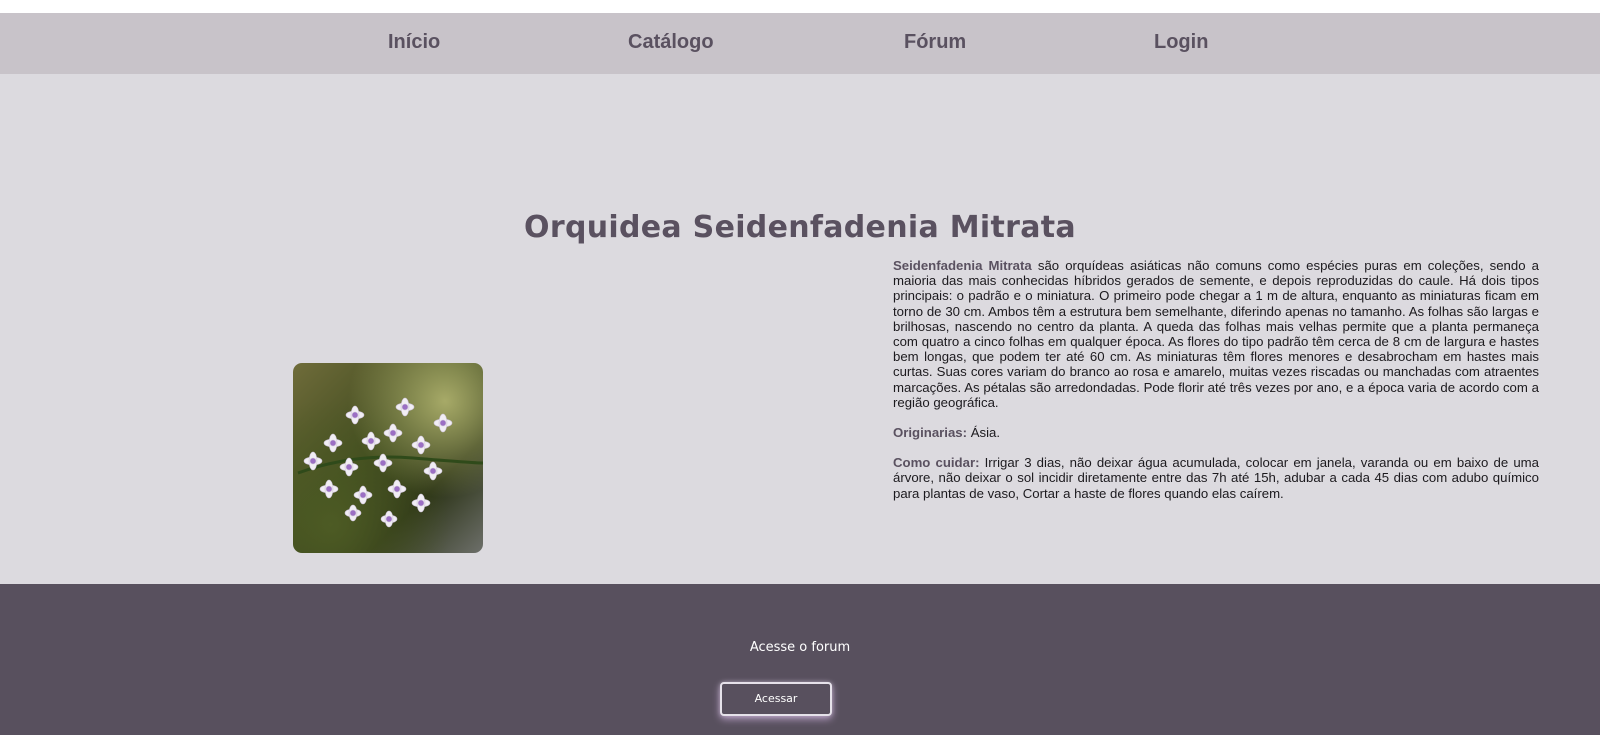  What do you see at coordinates (776, 699) in the screenshot?
I see `access-forum-button: Acessar` at bounding box center [776, 699].